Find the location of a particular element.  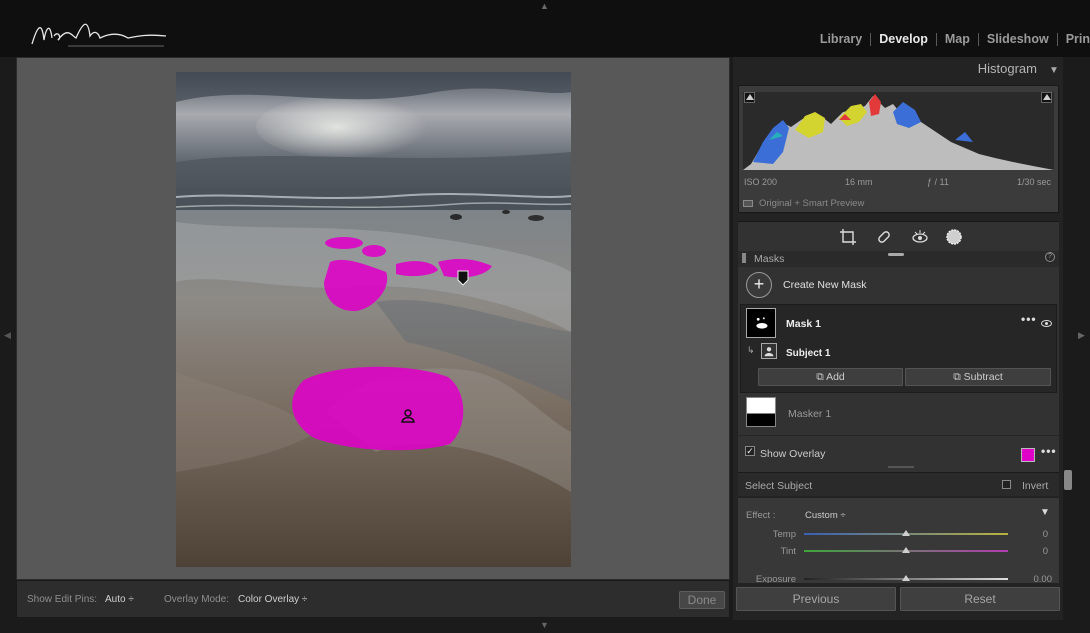

effect-expand-icon: ▼ is located at coordinates (1045, 512).